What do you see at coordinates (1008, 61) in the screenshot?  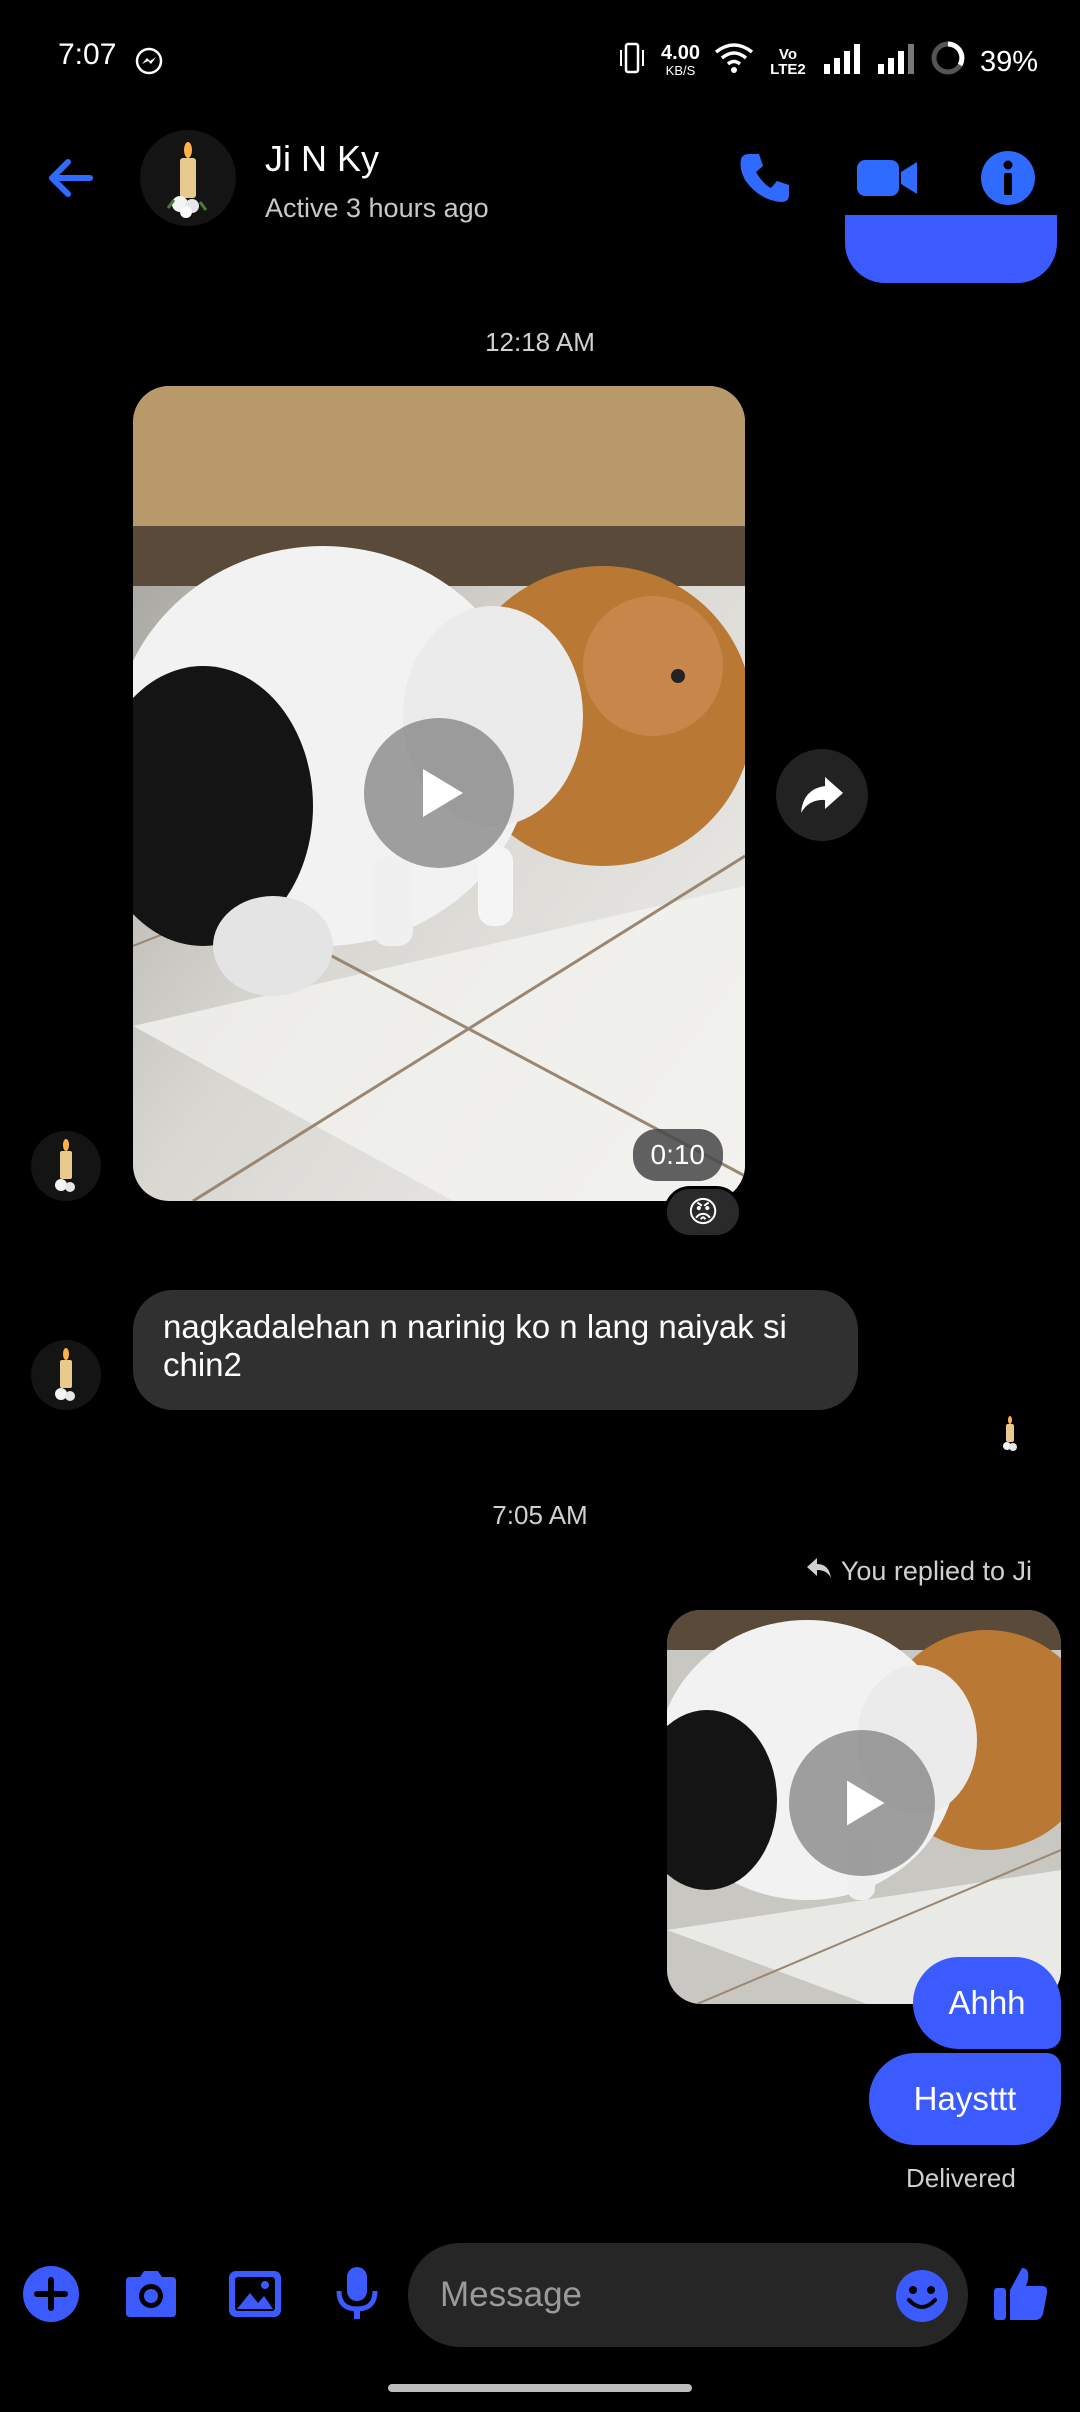 I see `battery-level: 39%` at bounding box center [1008, 61].